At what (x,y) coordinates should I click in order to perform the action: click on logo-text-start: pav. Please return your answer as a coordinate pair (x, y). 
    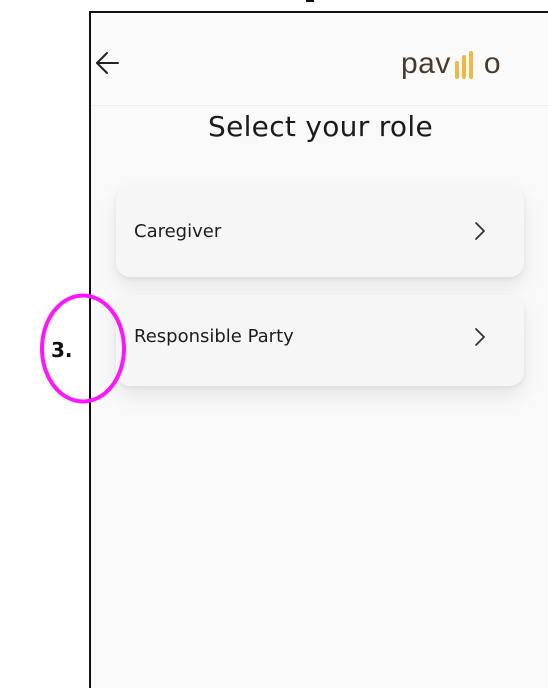
    Looking at the image, I should click on (426, 63).